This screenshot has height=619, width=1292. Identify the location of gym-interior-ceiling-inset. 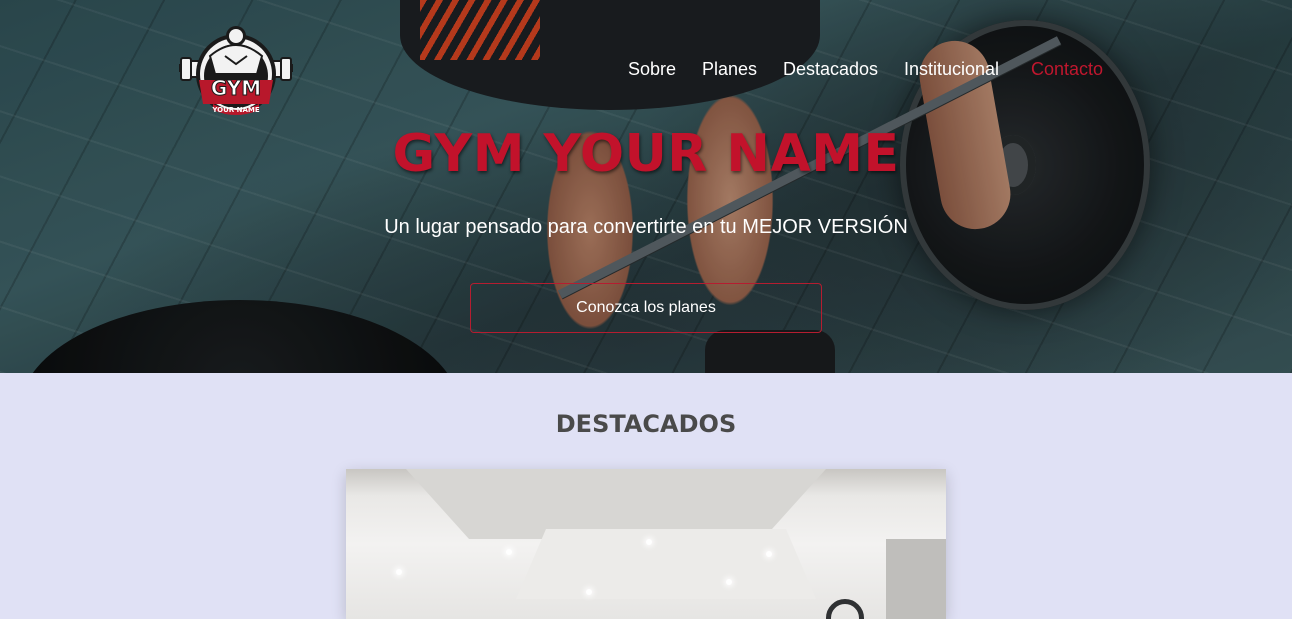
(666, 564).